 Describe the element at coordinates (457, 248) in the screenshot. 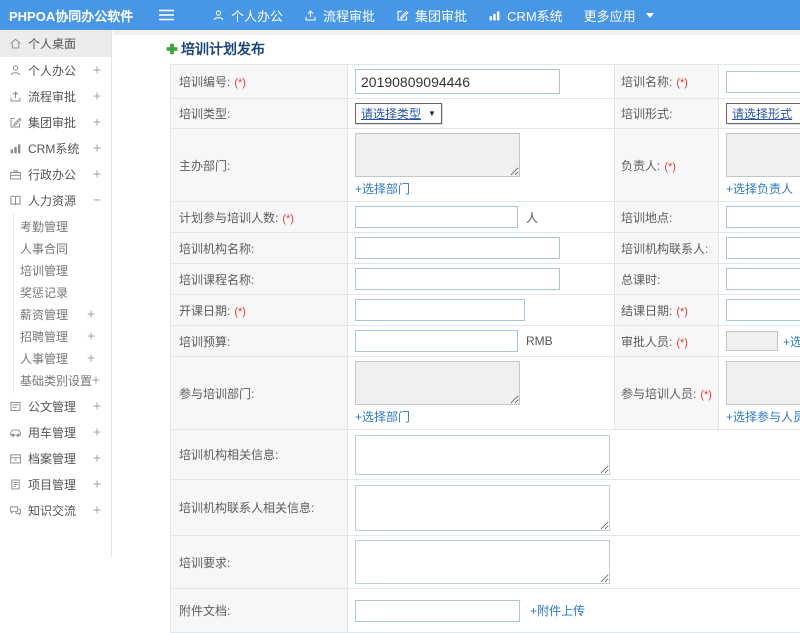

I see `org-name-input` at that location.